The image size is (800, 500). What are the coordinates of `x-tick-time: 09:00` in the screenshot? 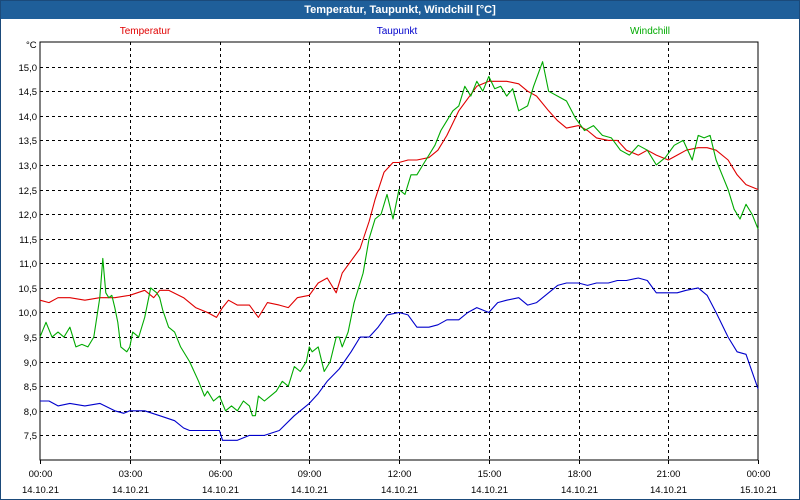 It's located at (310, 474).